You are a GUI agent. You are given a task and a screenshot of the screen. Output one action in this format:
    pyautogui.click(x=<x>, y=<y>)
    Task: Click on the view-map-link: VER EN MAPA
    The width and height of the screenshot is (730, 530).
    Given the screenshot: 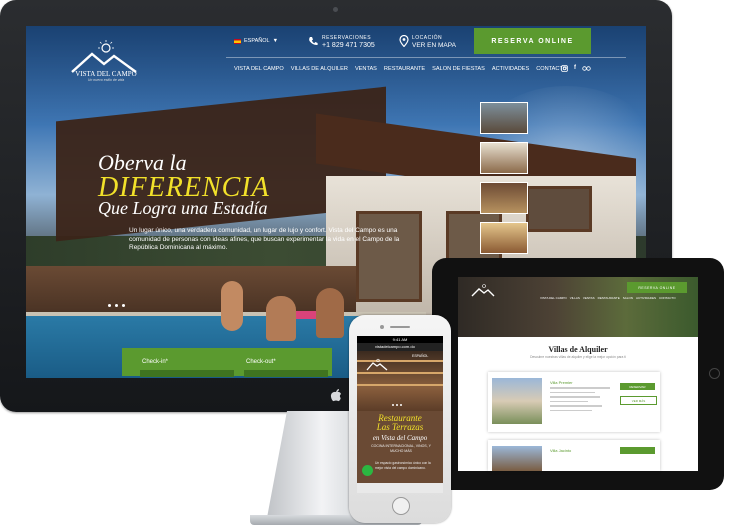 What is the action you would take?
    pyautogui.click(x=434, y=45)
    